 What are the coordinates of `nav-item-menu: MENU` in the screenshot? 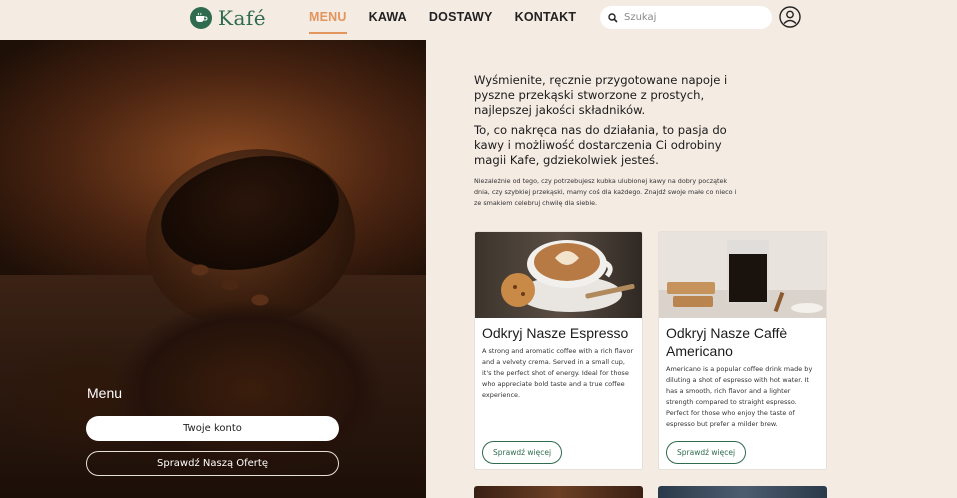 It's located at (328, 22).